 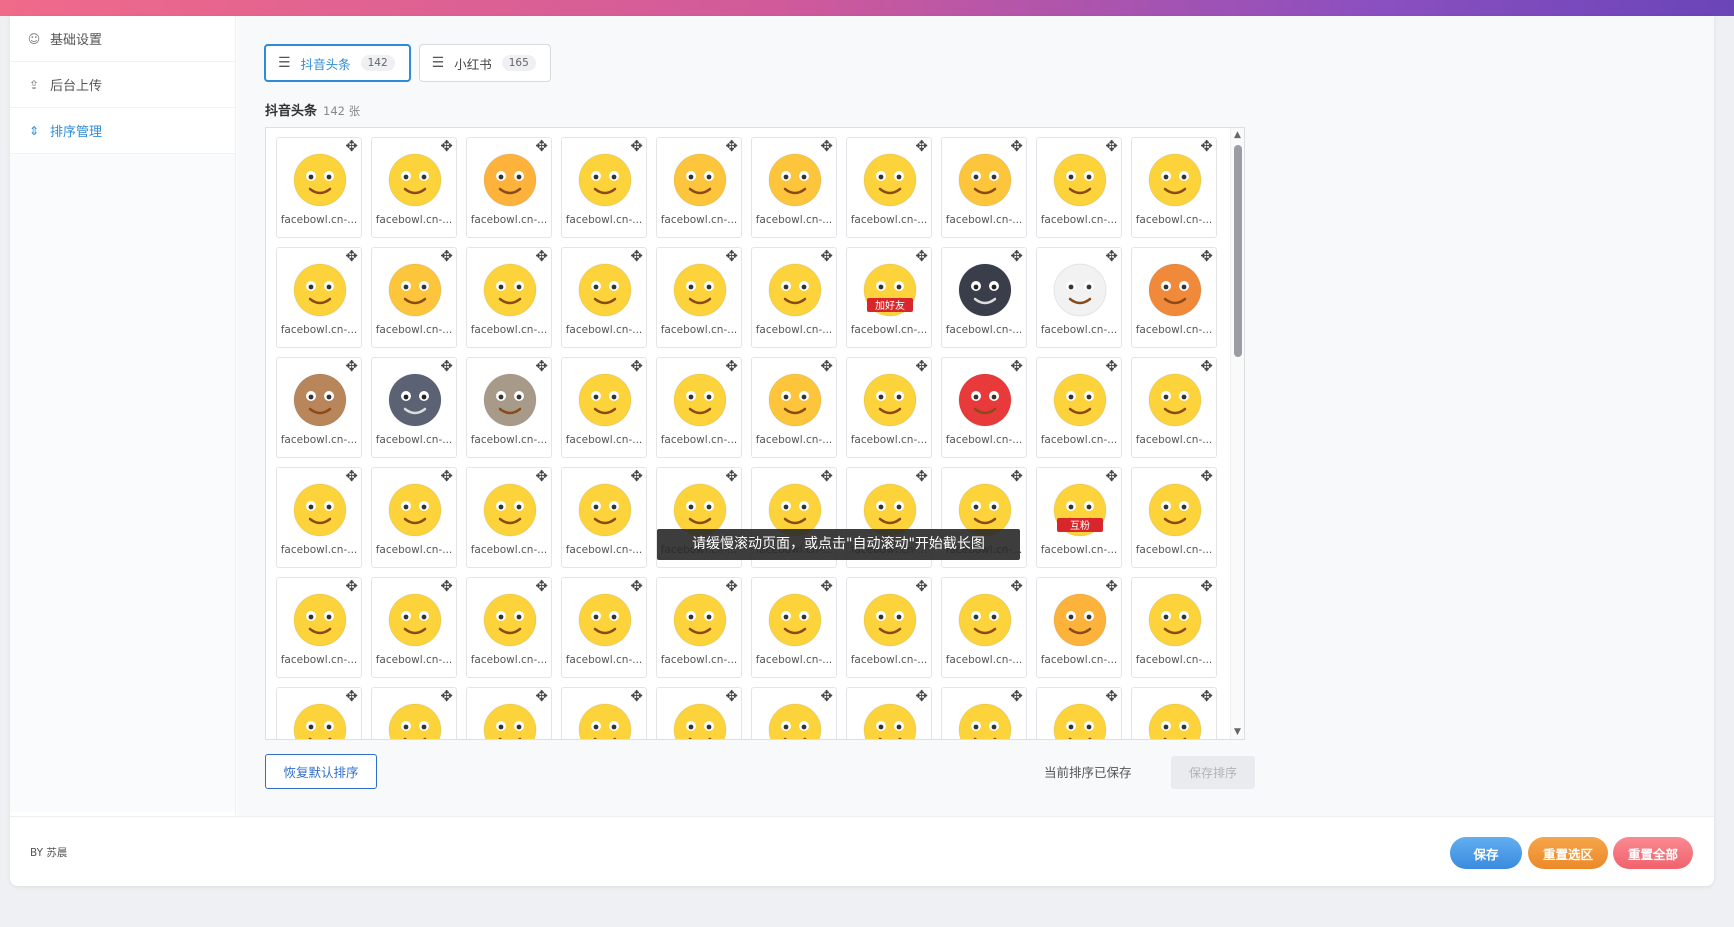 I want to click on grid-scrollbar: ▲ ▼, so click(x=1237, y=433).